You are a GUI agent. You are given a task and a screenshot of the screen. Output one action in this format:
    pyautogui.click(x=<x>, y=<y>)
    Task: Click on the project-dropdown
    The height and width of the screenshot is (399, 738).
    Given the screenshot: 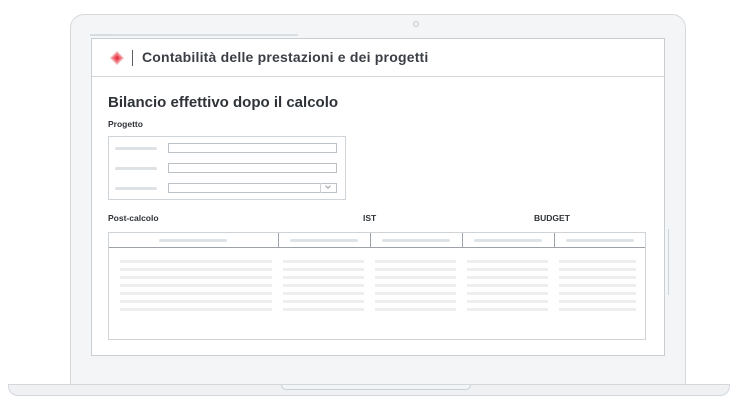 What is the action you would take?
    pyautogui.click(x=252, y=188)
    